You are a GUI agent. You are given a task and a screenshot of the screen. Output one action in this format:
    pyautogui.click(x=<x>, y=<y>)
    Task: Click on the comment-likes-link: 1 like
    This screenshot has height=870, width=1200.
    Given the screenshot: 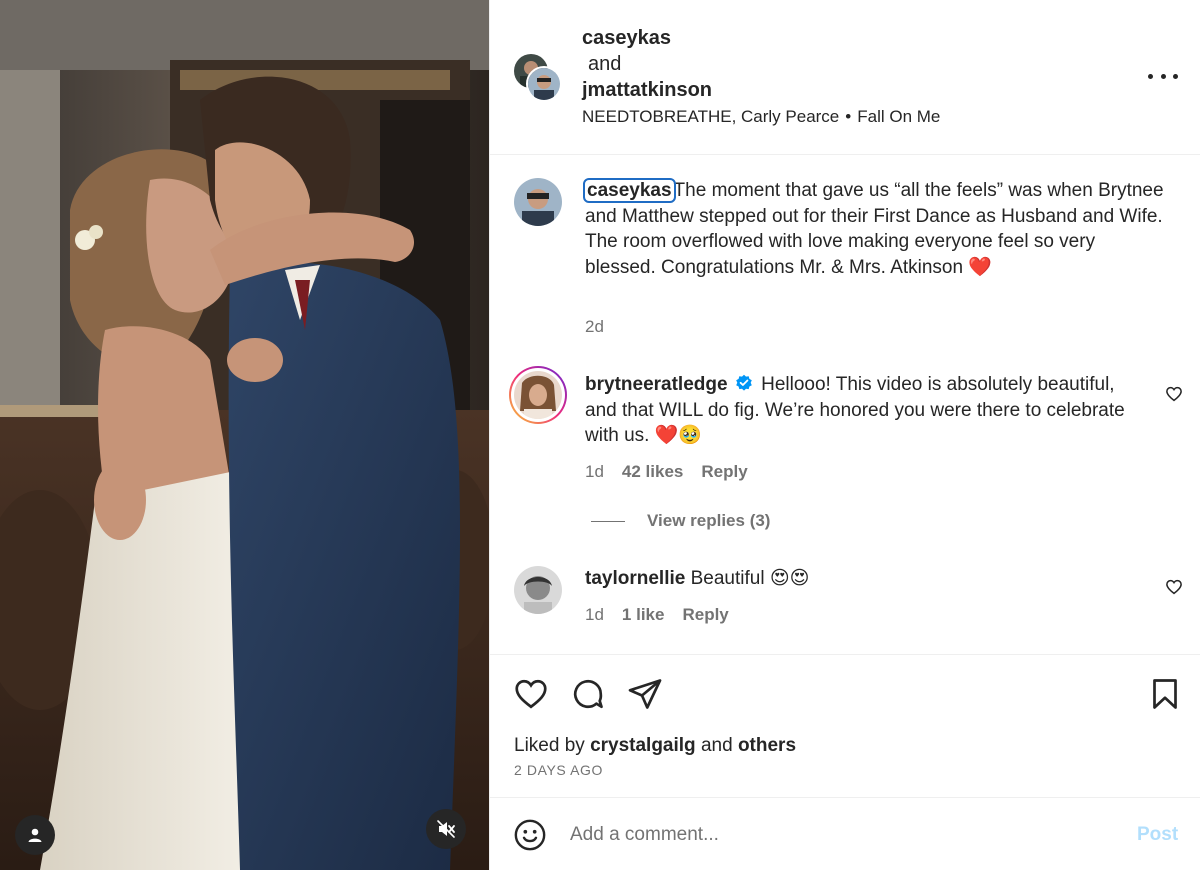 What is the action you would take?
    pyautogui.click(x=643, y=615)
    